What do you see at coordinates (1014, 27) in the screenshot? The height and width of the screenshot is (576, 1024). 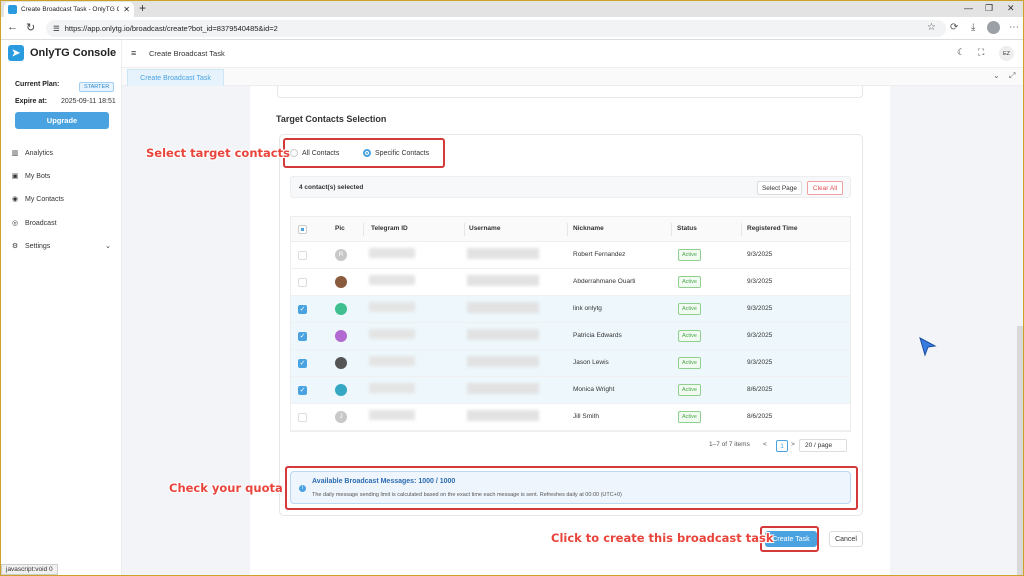 I see `menu-dots-icon: ⋯` at bounding box center [1014, 27].